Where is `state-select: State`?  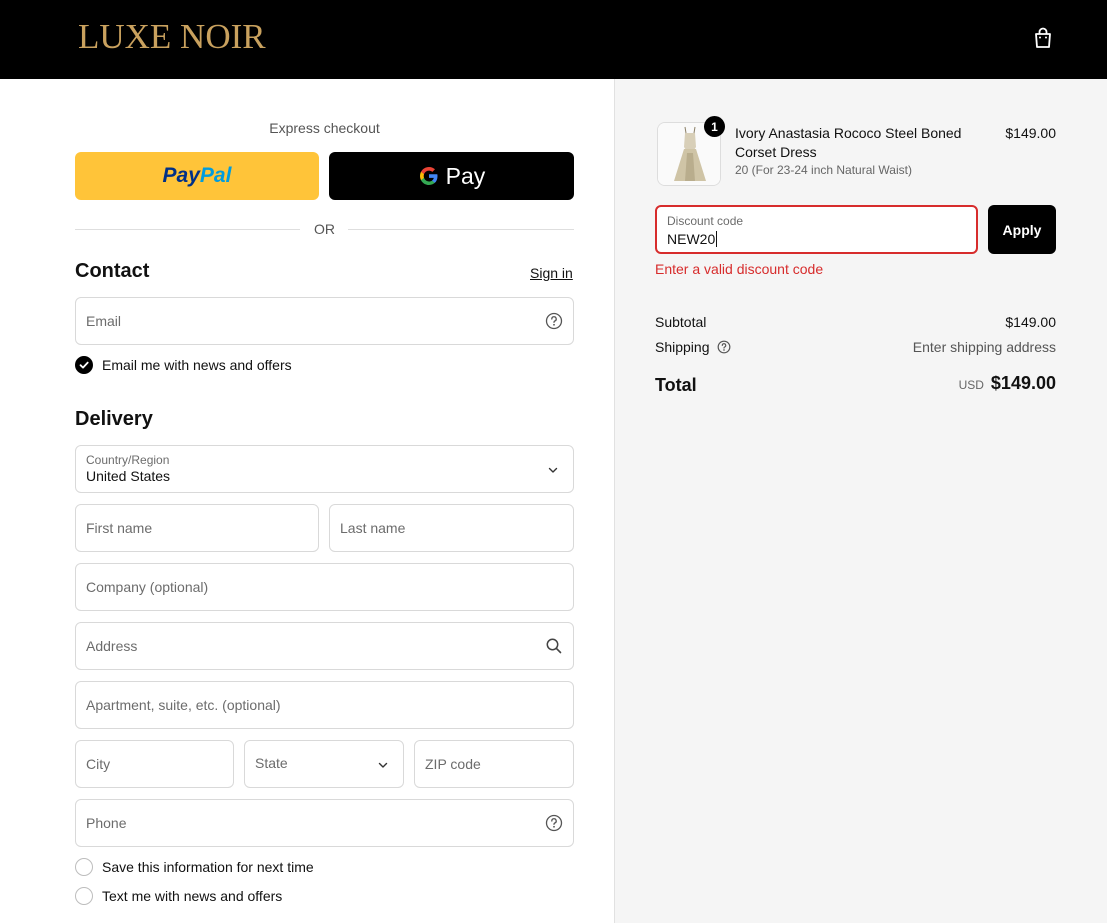 state-select: State is located at coordinates (324, 764).